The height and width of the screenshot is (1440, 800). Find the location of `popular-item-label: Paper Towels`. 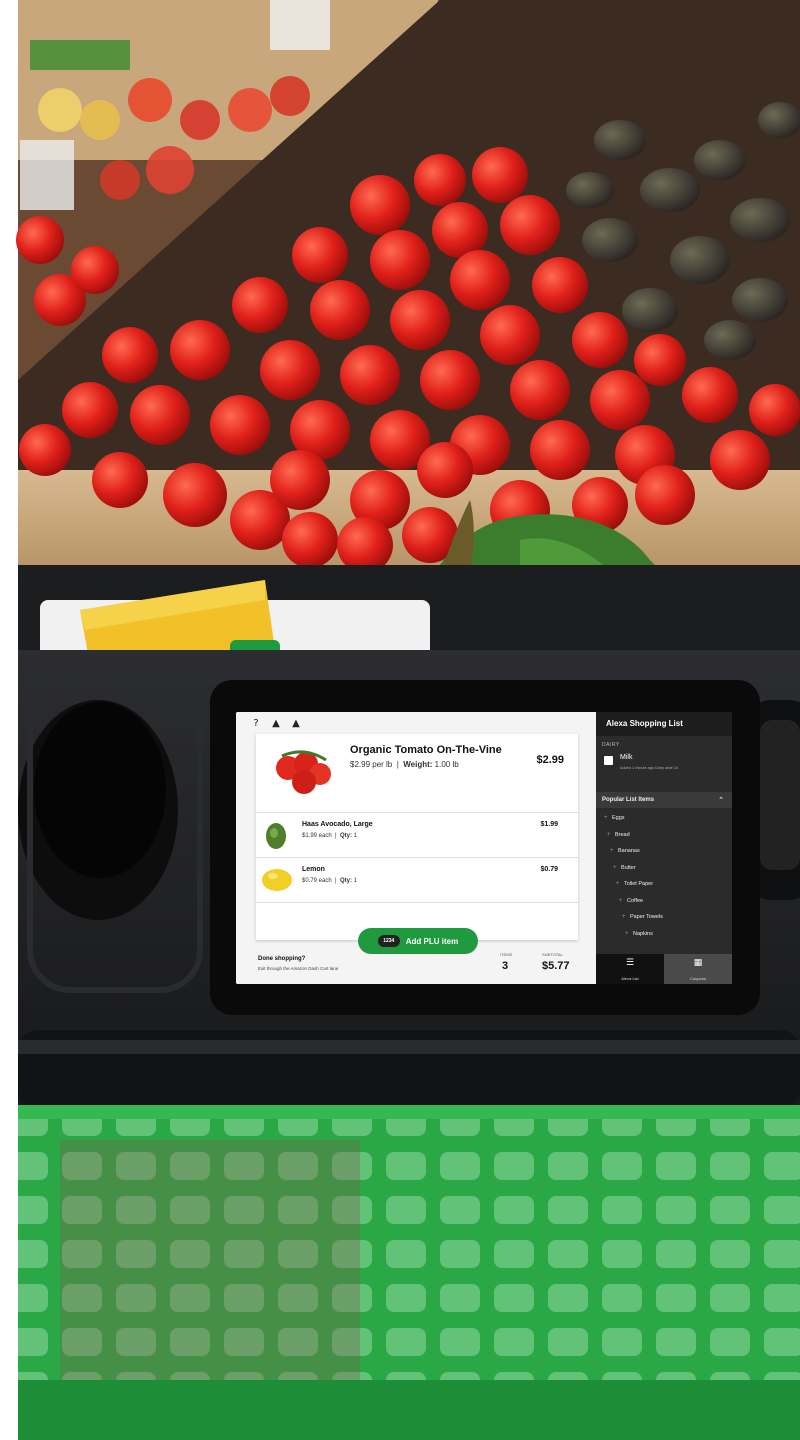

popular-item-label: Paper Towels is located at coordinates (646, 917).